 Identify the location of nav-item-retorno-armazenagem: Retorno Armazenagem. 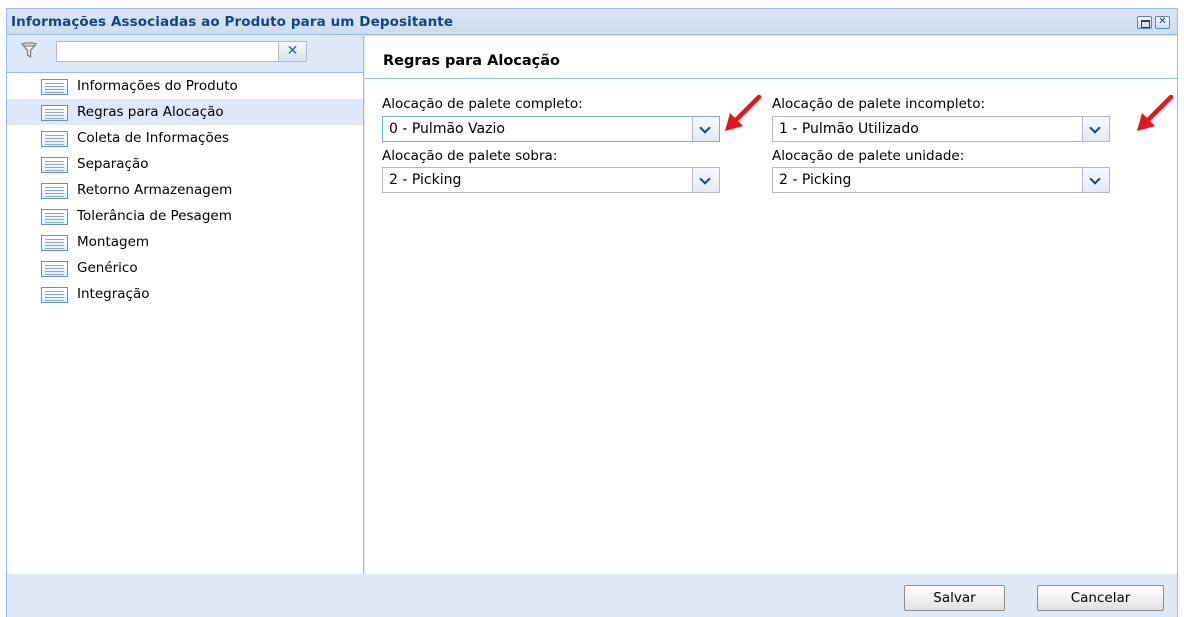
(185, 190).